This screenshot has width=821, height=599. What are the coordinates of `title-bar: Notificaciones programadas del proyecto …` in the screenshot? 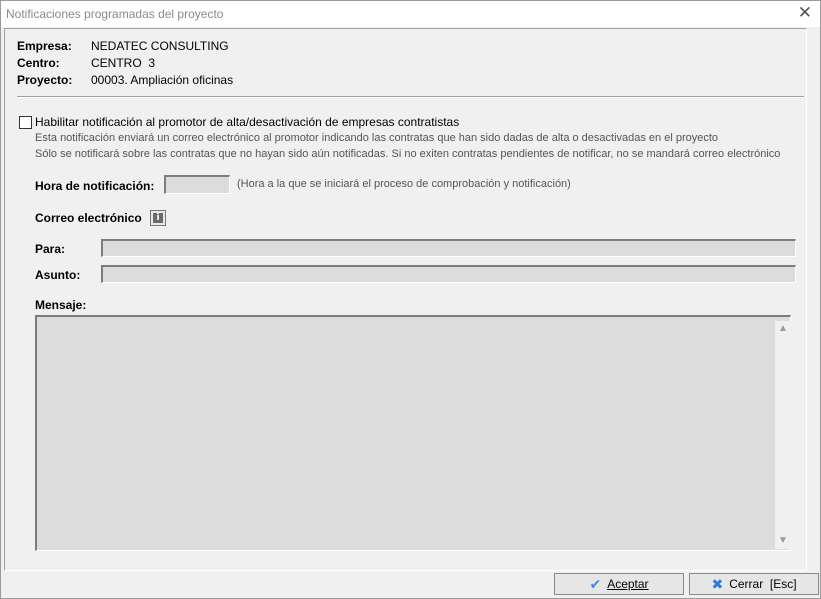 It's located at (410, 14).